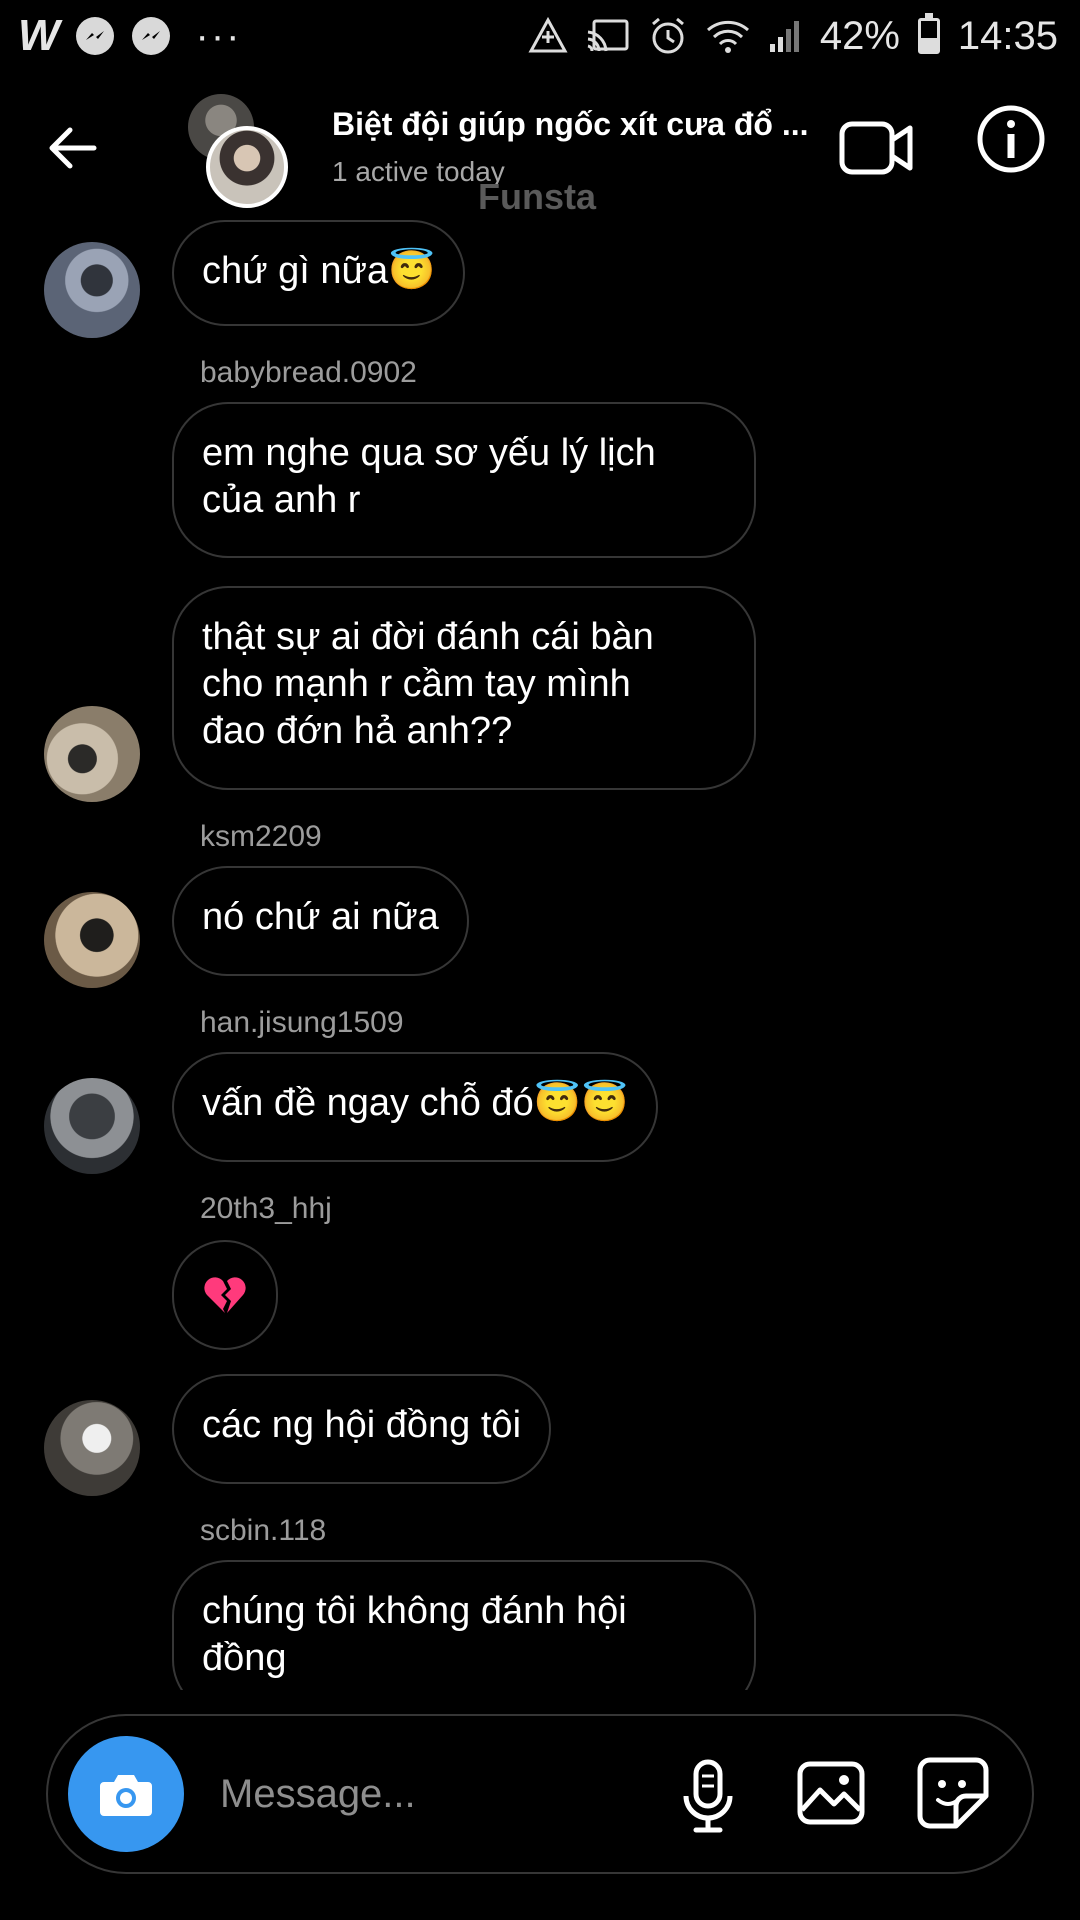  What do you see at coordinates (727, 36) in the screenshot?
I see `wifi-icon` at bounding box center [727, 36].